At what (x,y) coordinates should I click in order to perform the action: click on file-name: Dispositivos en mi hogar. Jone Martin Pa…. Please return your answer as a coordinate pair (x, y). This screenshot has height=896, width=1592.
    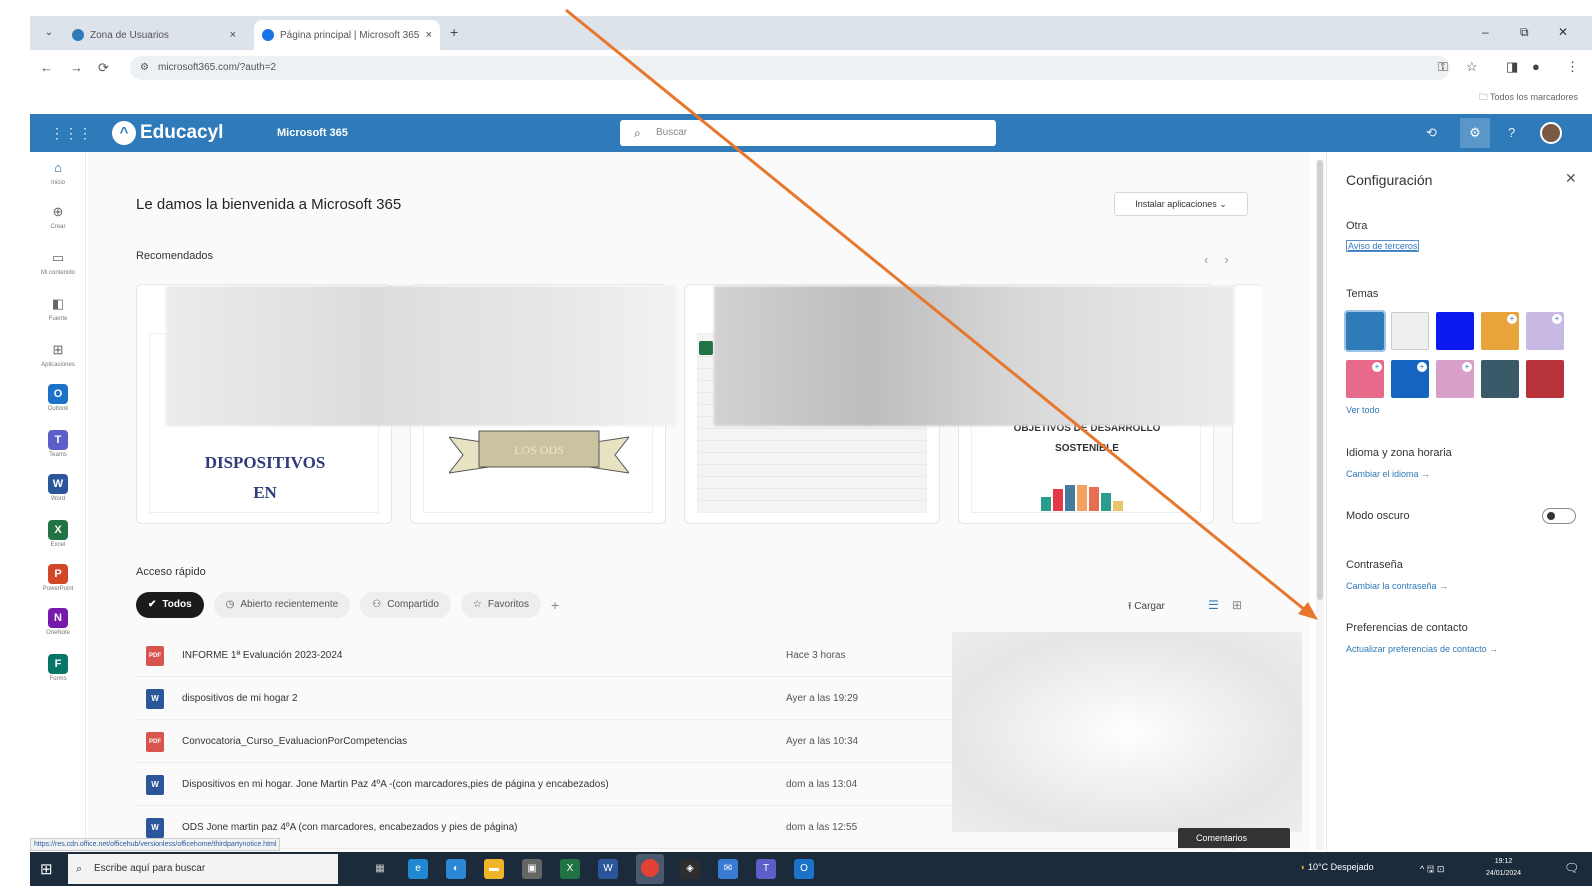
    Looking at the image, I should click on (395, 784).